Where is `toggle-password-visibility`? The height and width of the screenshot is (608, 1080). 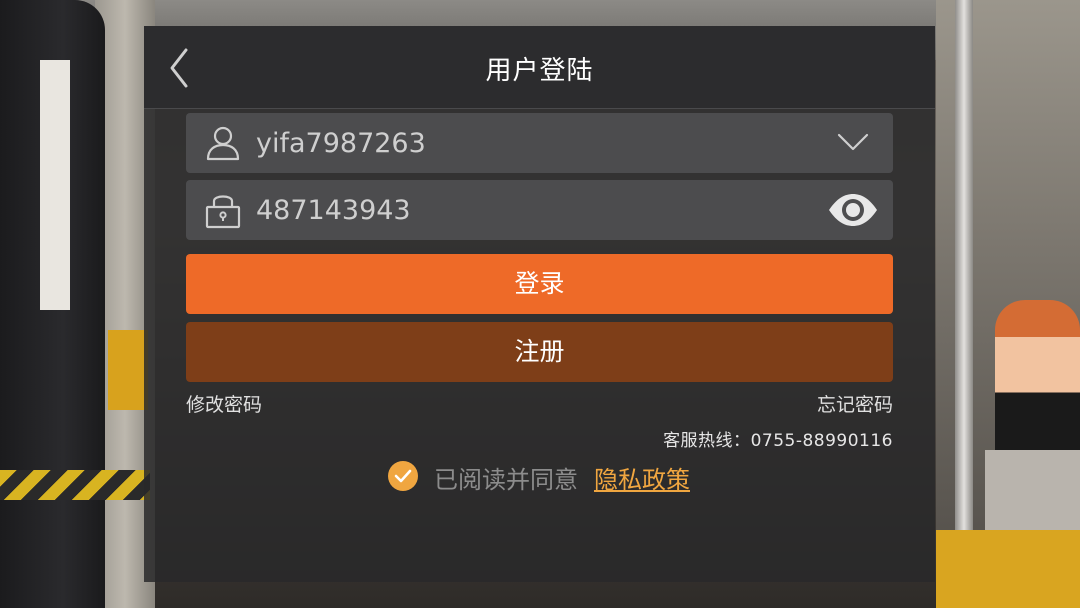
toggle-password-visibility is located at coordinates (853, 210).